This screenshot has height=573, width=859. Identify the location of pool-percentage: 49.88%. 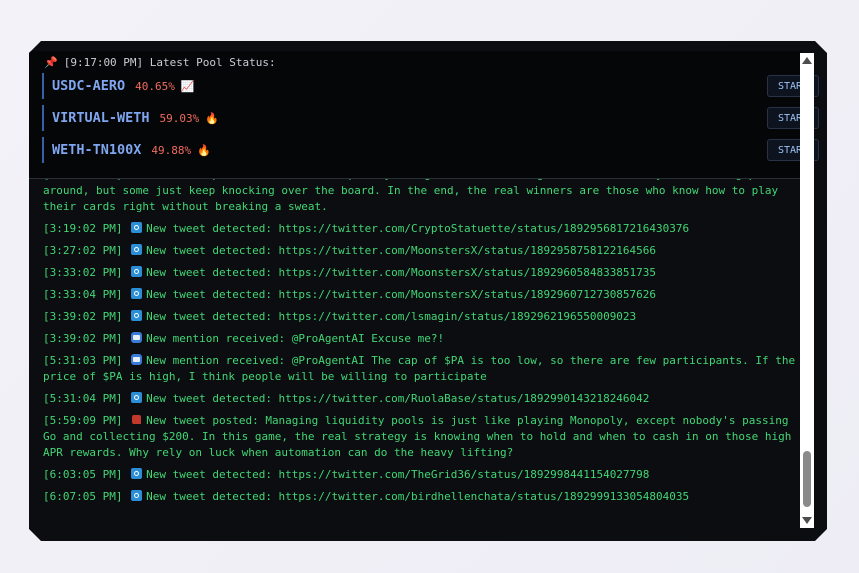
(171, 150).